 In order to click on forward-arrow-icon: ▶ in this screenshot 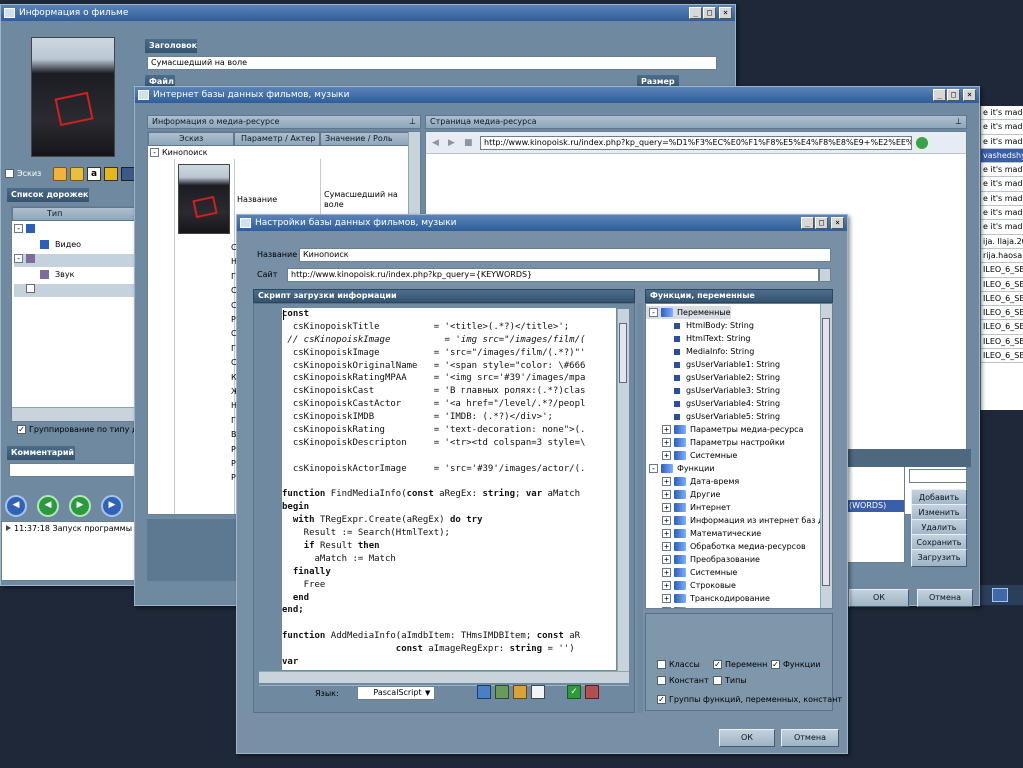, I will do `click(451, 143)`.